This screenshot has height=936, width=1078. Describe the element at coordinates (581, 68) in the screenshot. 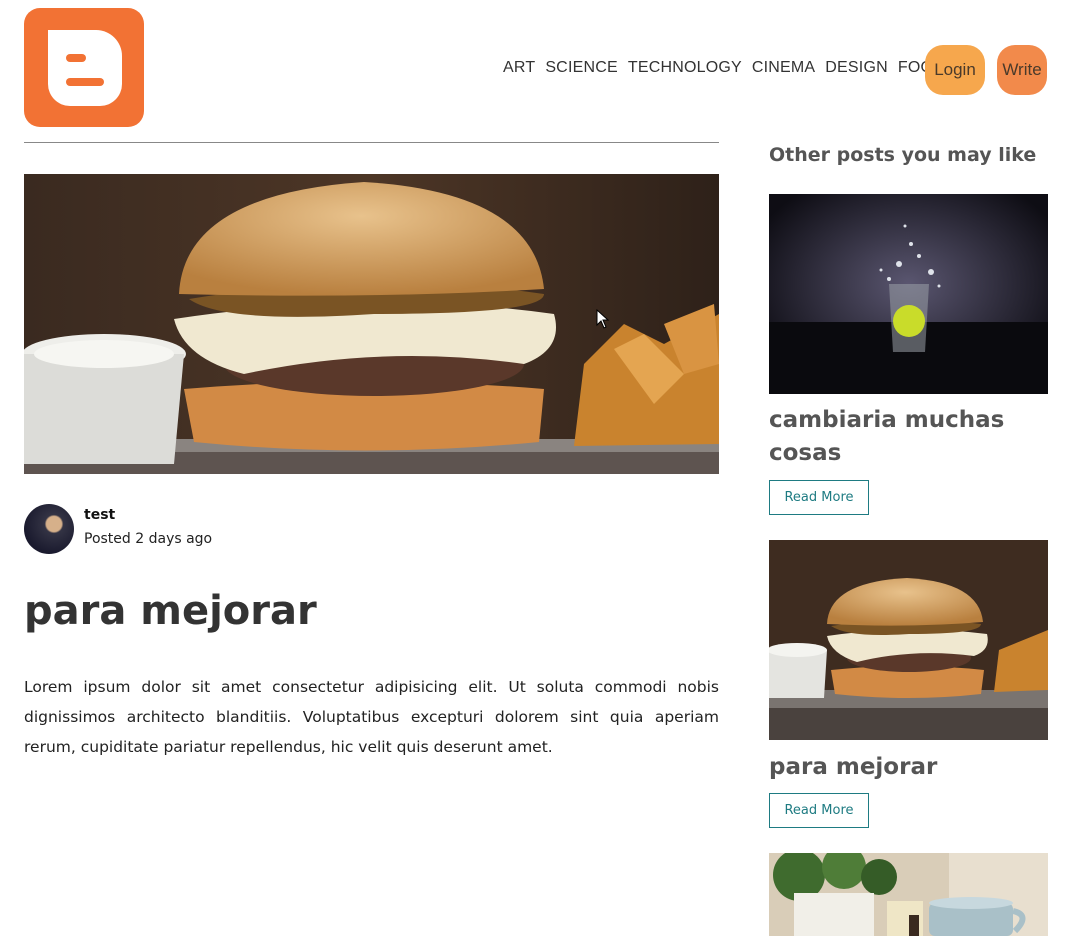

I see `nav-link-science: SCIENCE` at that location.